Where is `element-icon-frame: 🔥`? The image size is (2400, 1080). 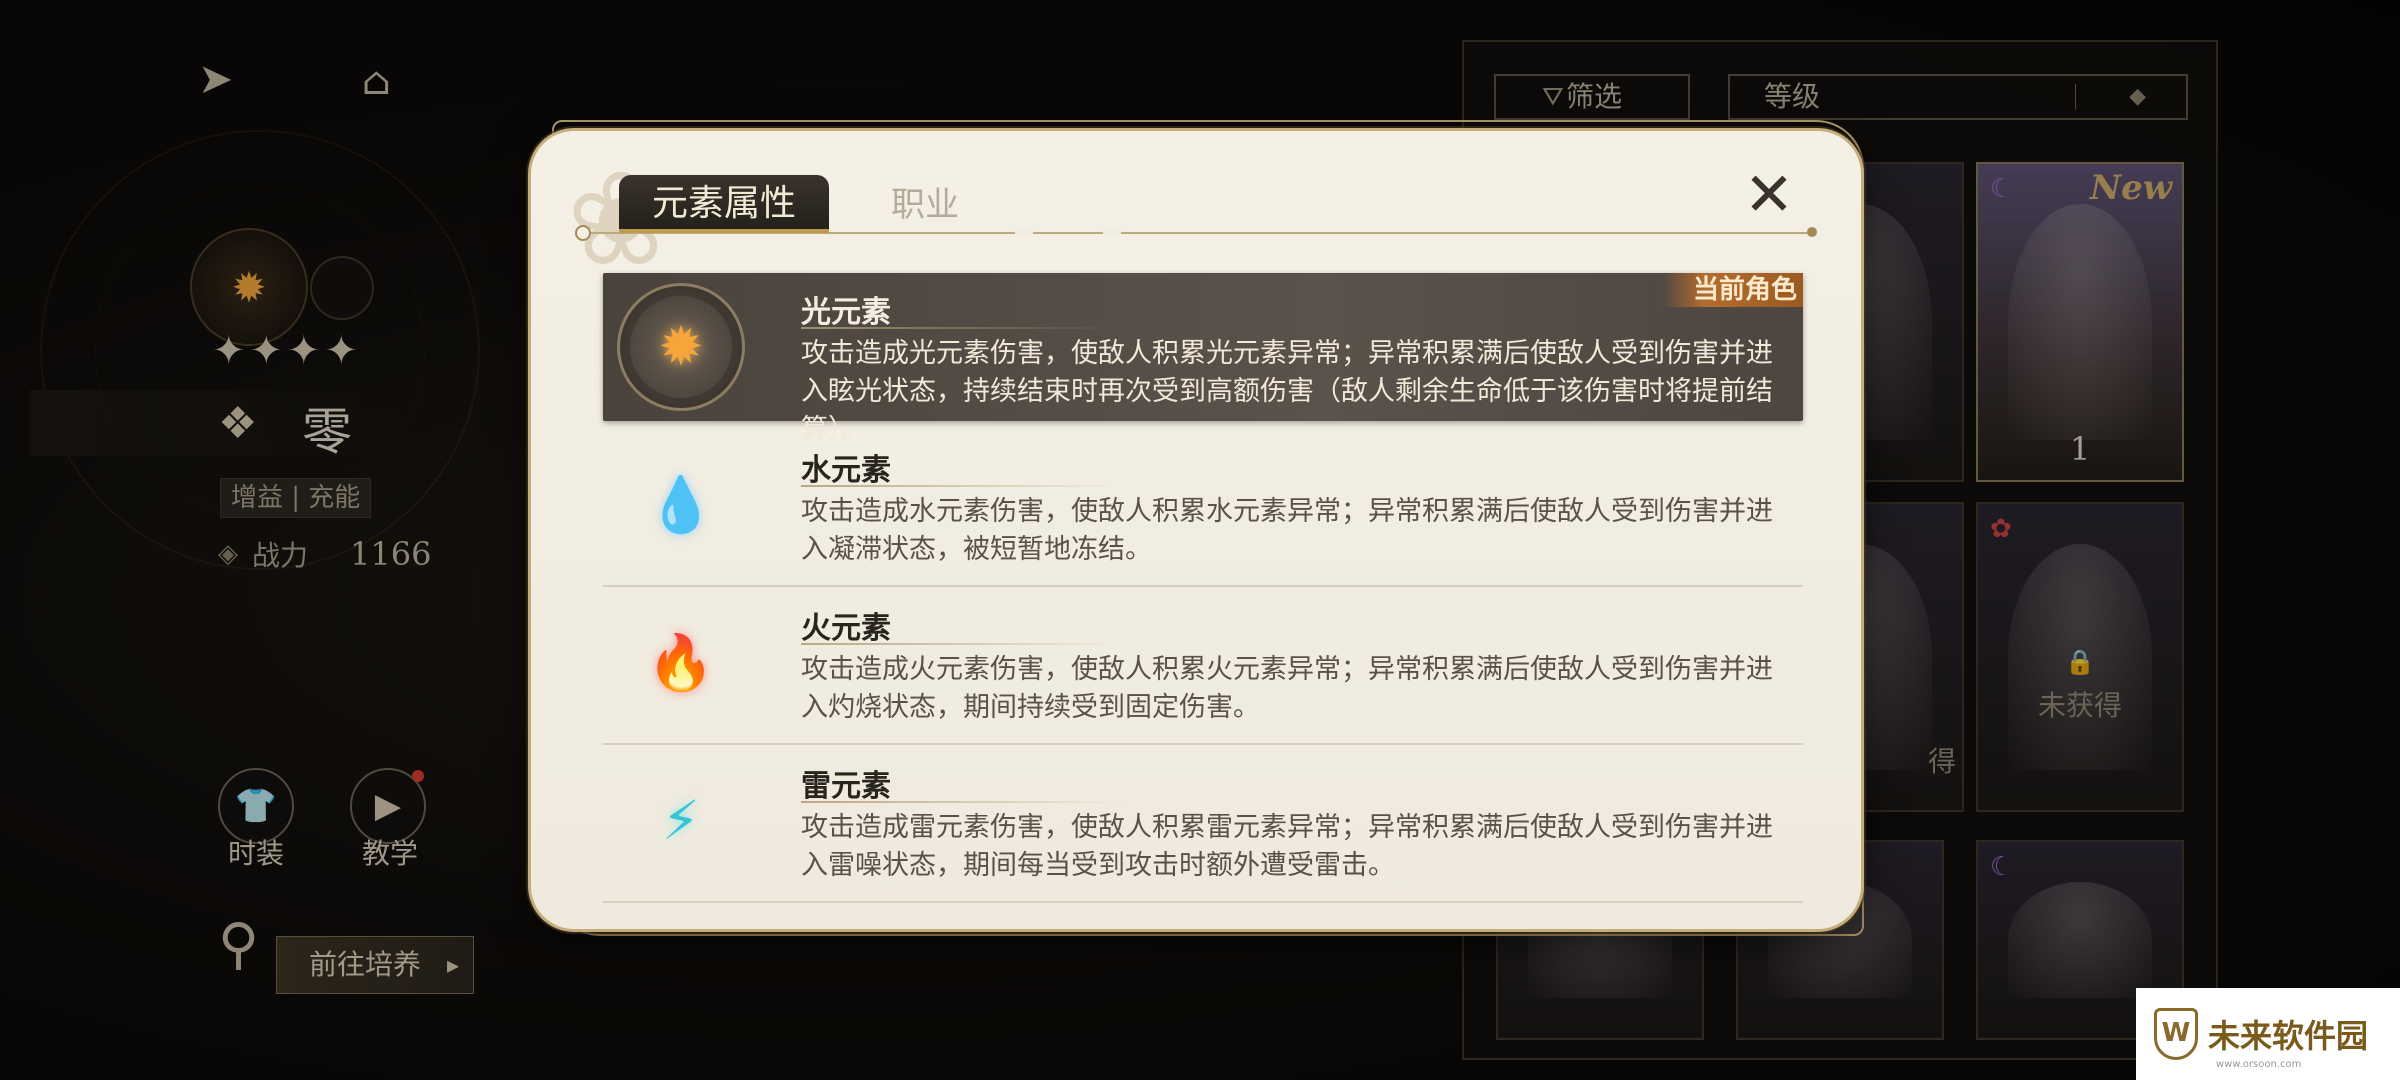 element-icon-frame: 🔥 is located at coordinates (681, 663).